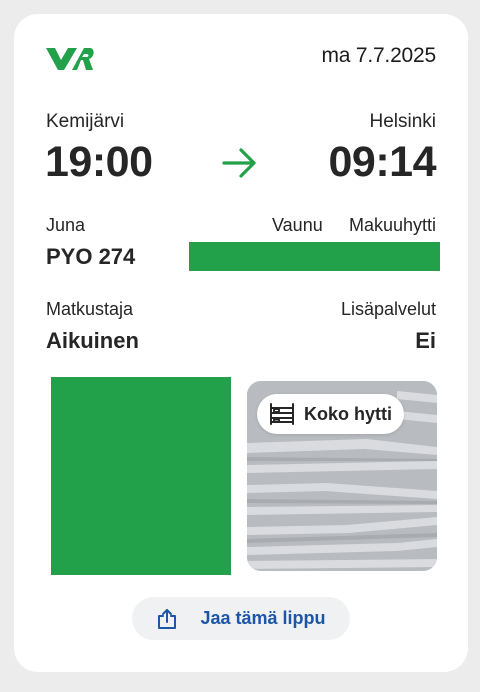 Image resolution: width=480 pixels, height=692 pixels. What do you see at coordinates (85, 121) in the screenshot?
I see `departure-station: Kemijärvi` at bounding box center [85, 121].